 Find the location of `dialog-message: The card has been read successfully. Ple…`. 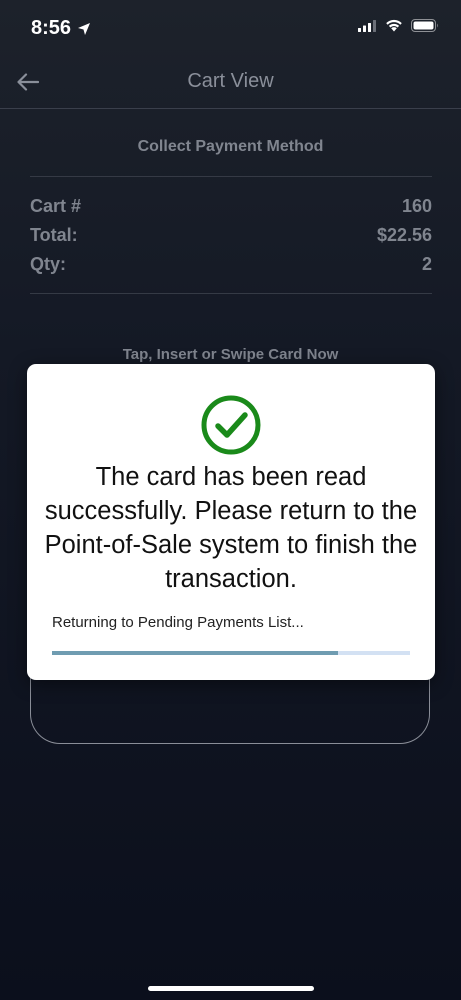

dialog-message: The card has been read successfully. Ple… is located at coordinates (231, 528).